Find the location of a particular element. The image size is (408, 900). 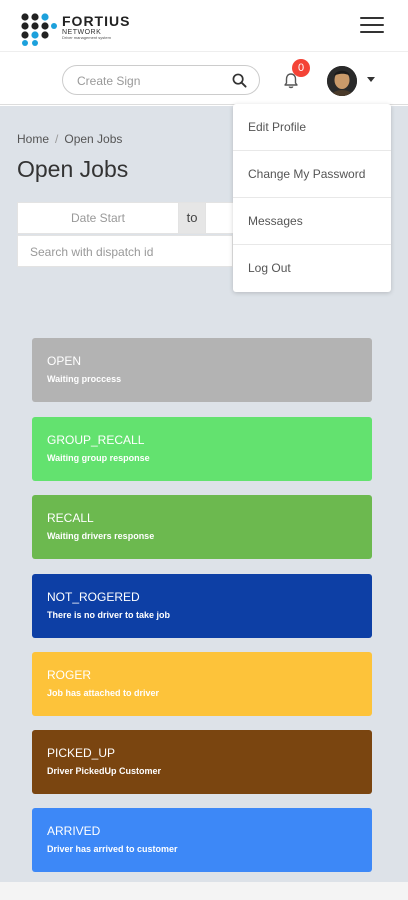

status-card-recall: RECALL Waiting drivers response is located at coordinates (202, 527).